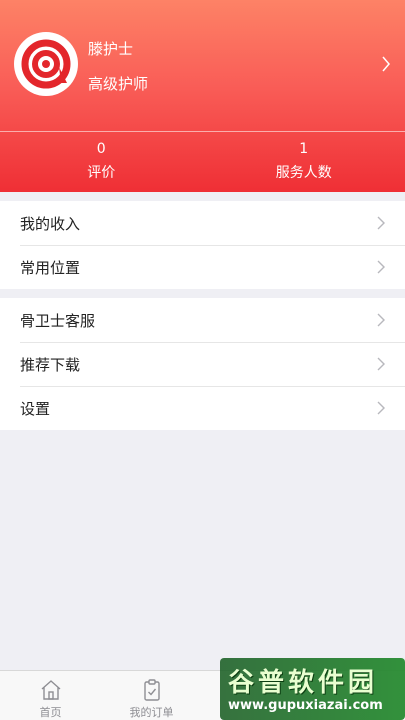 Image resolution: width=405 pixels, height=720 pixels. I want to click on menu-item-settings: 设置, so click(202, 408).